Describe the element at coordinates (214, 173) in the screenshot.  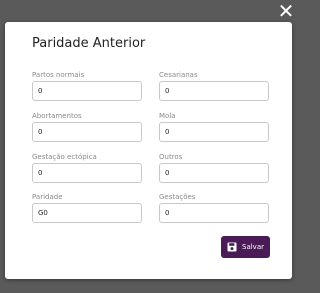
I see `outros-input: 0` at that location.